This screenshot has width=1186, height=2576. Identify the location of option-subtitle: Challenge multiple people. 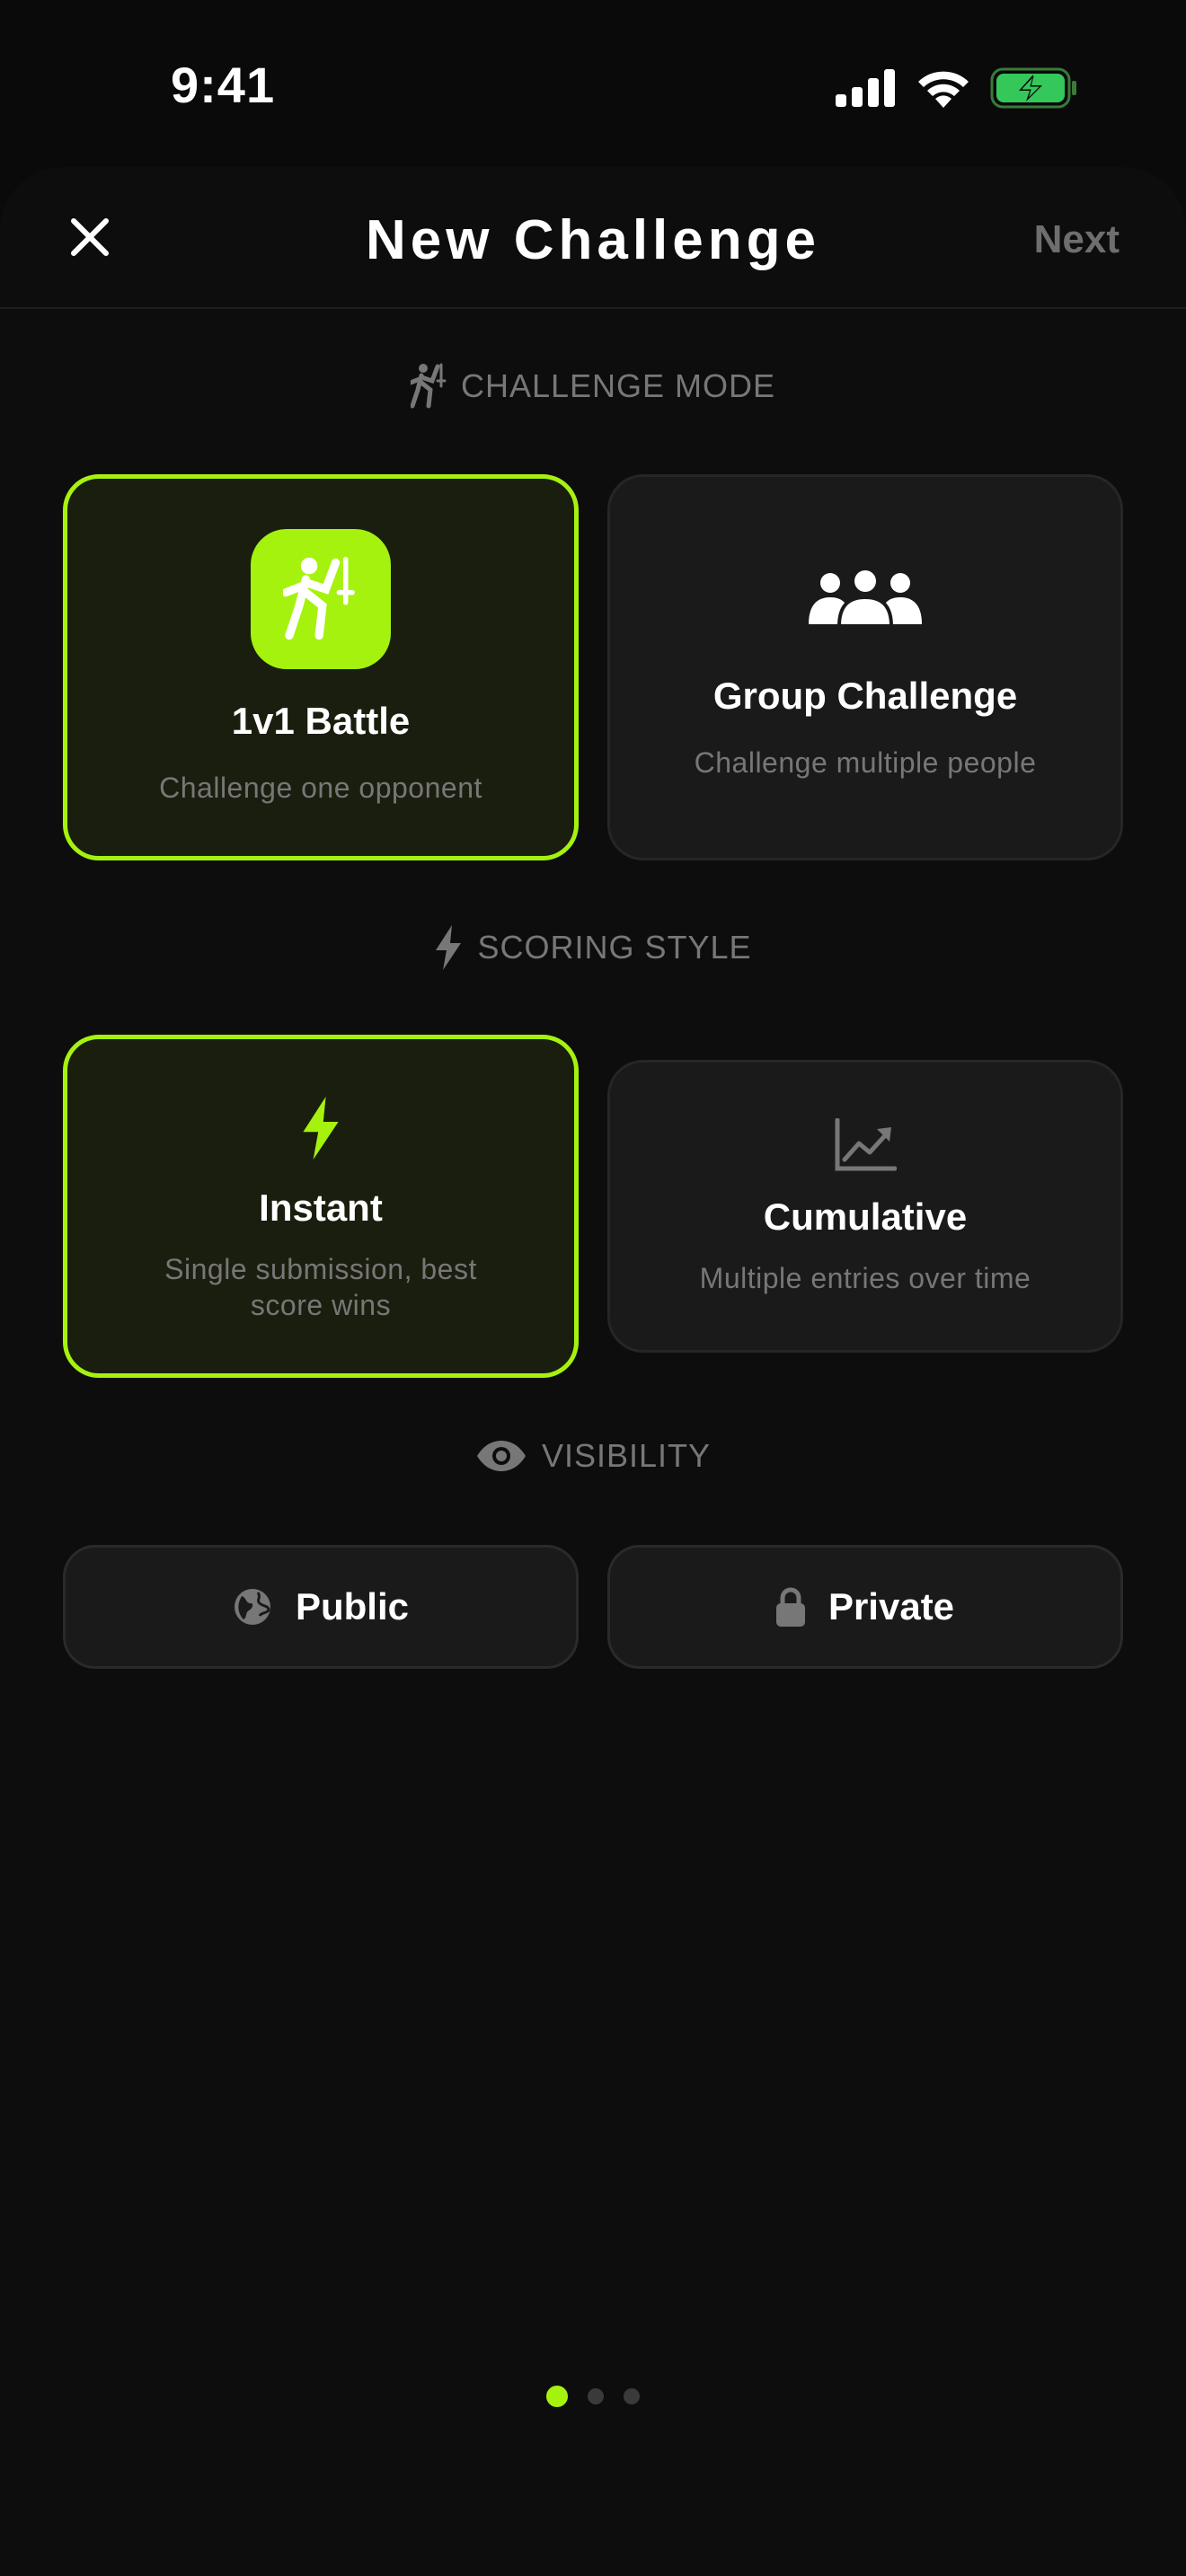
(865, 762).